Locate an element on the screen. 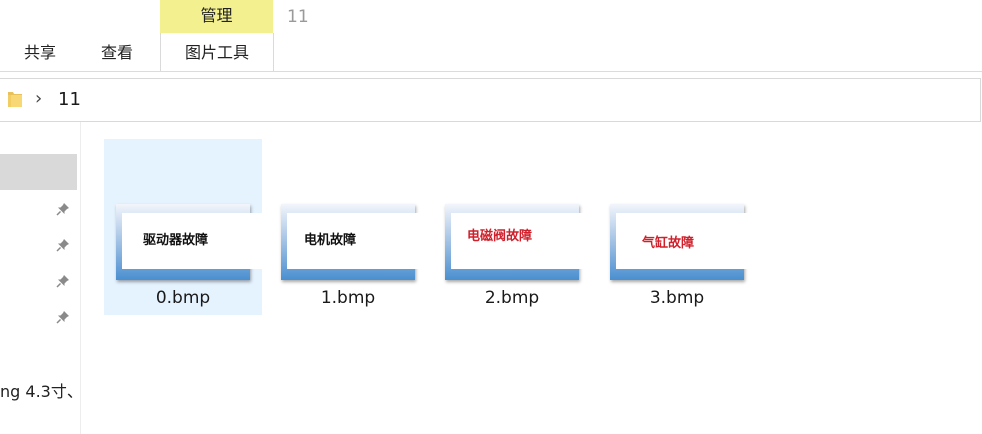 The image size is (982, 434). thumbnail-text: 气缸故障 is located at coordinates (689, 241).